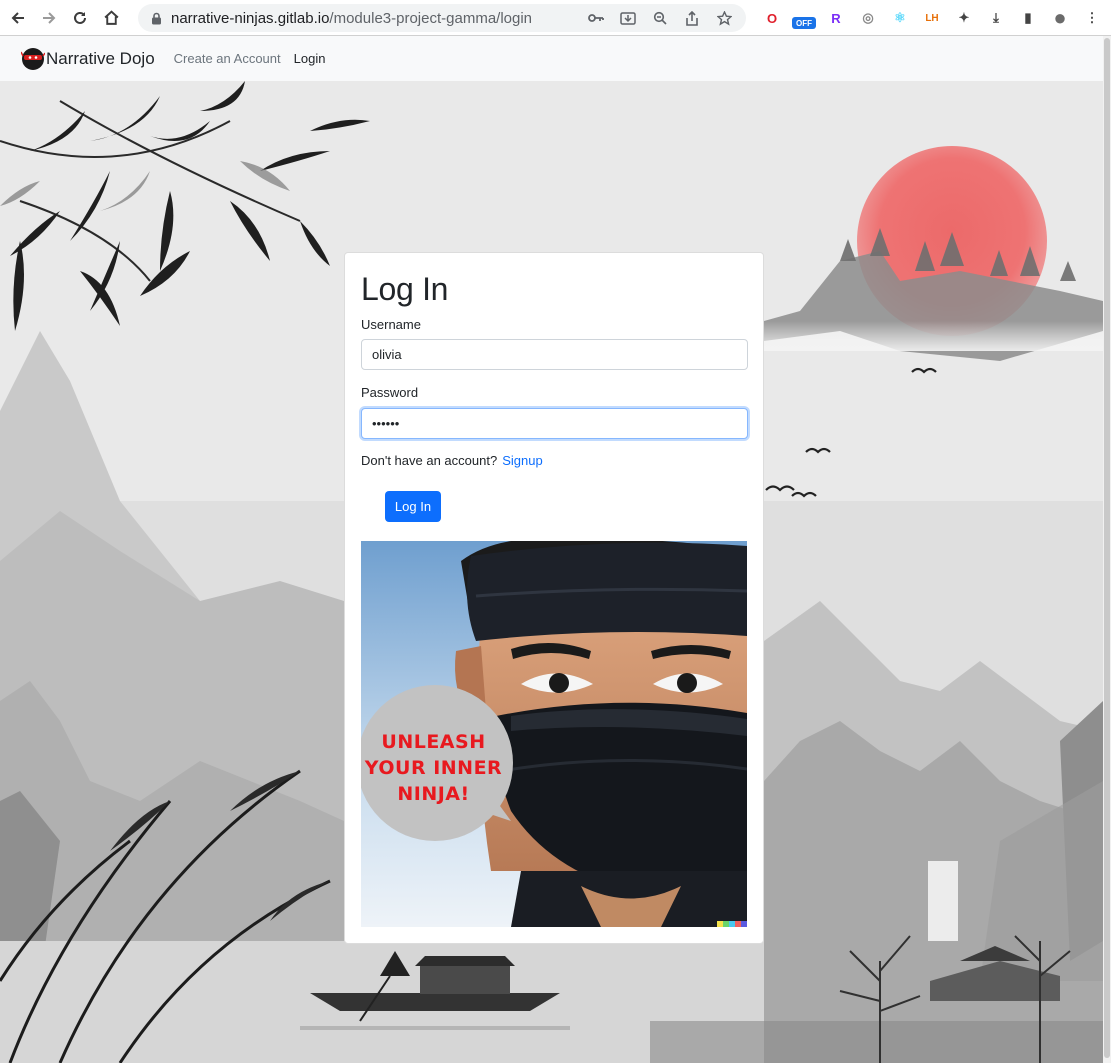 This screenshot has width=1111, height=1063. Describe the element at coordinates (836, 18) in the screenshot. I see `r-extension-icon: R` at that location.